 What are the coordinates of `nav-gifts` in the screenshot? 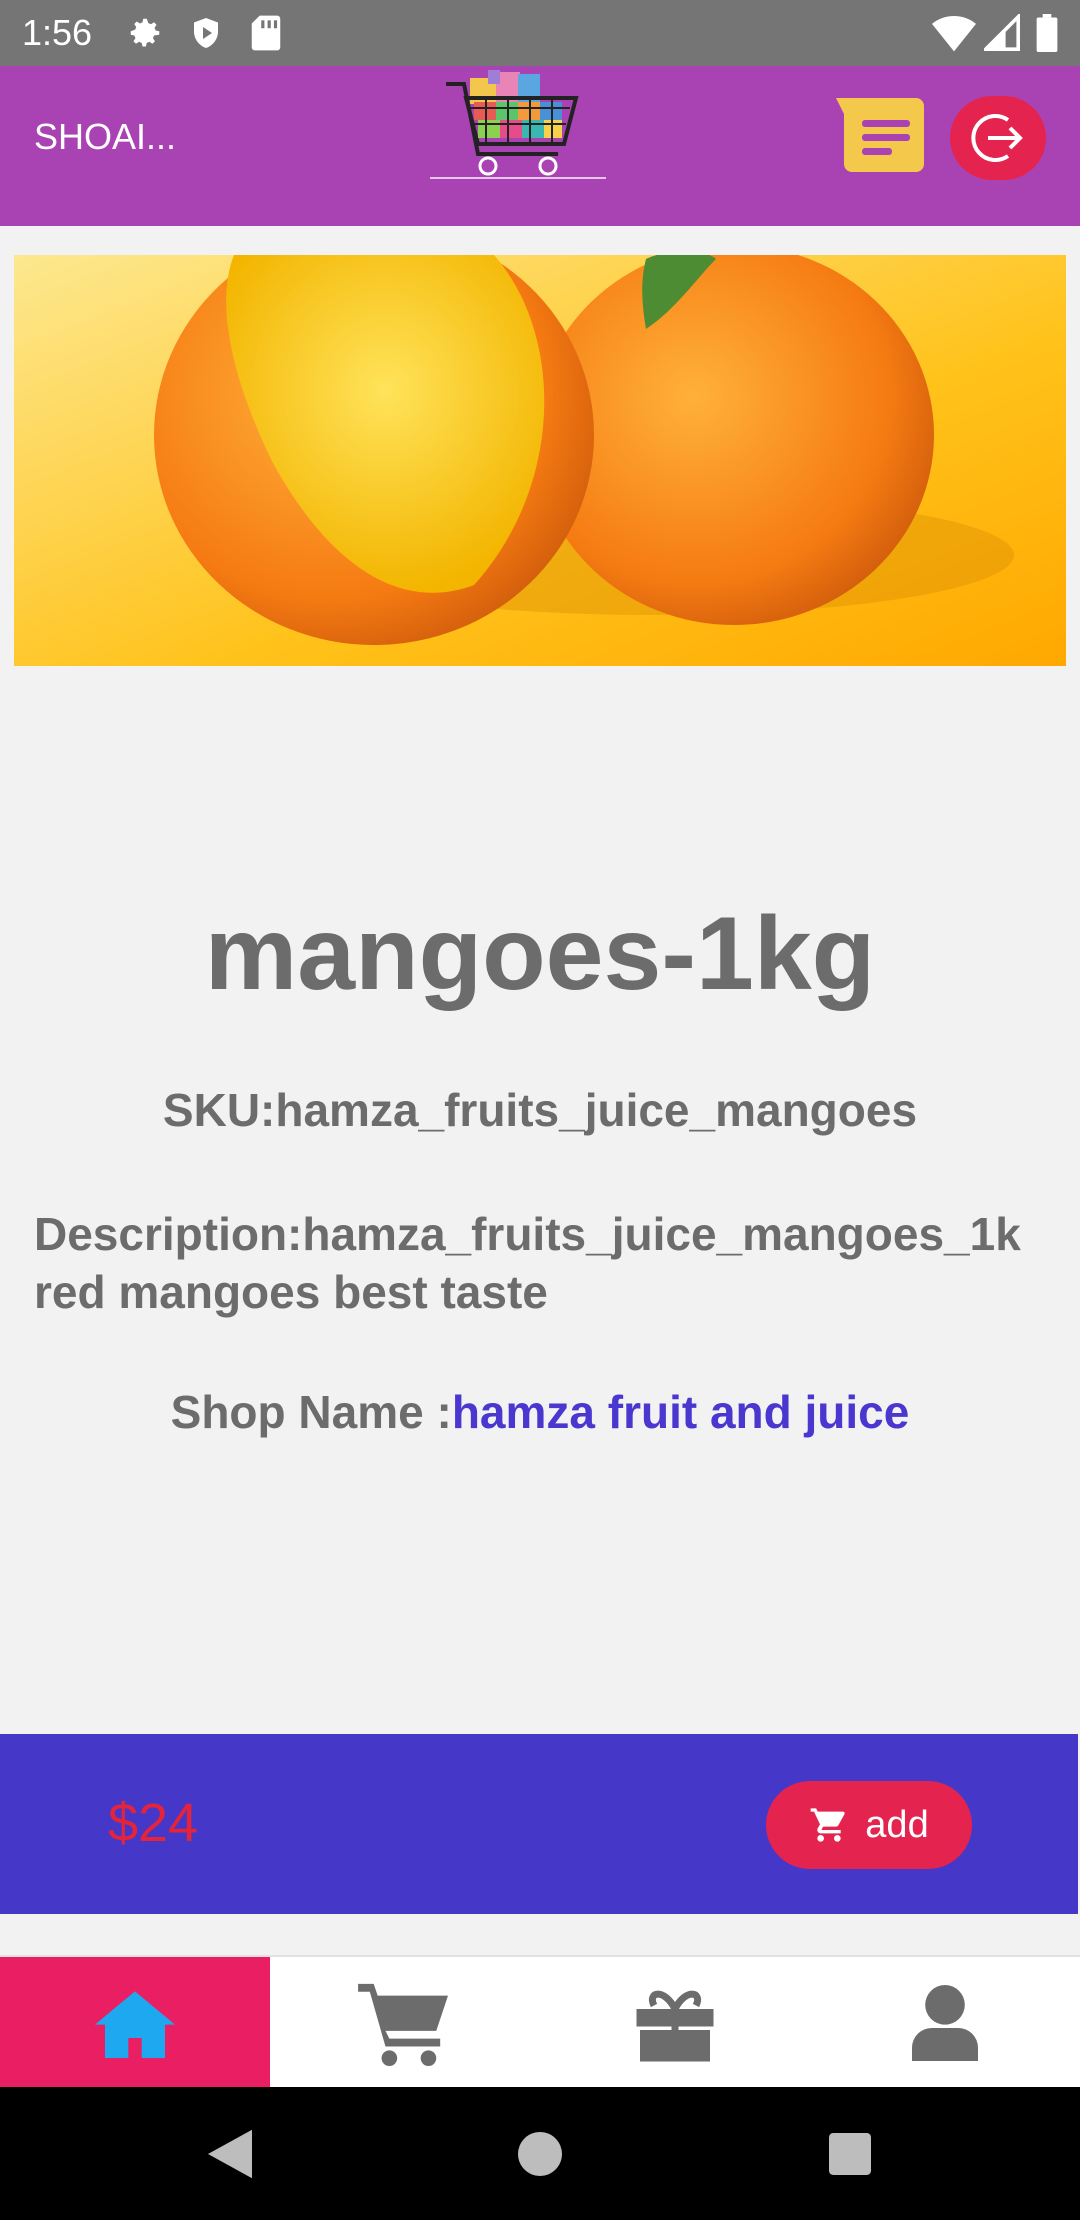 It's located at (675, 2023).